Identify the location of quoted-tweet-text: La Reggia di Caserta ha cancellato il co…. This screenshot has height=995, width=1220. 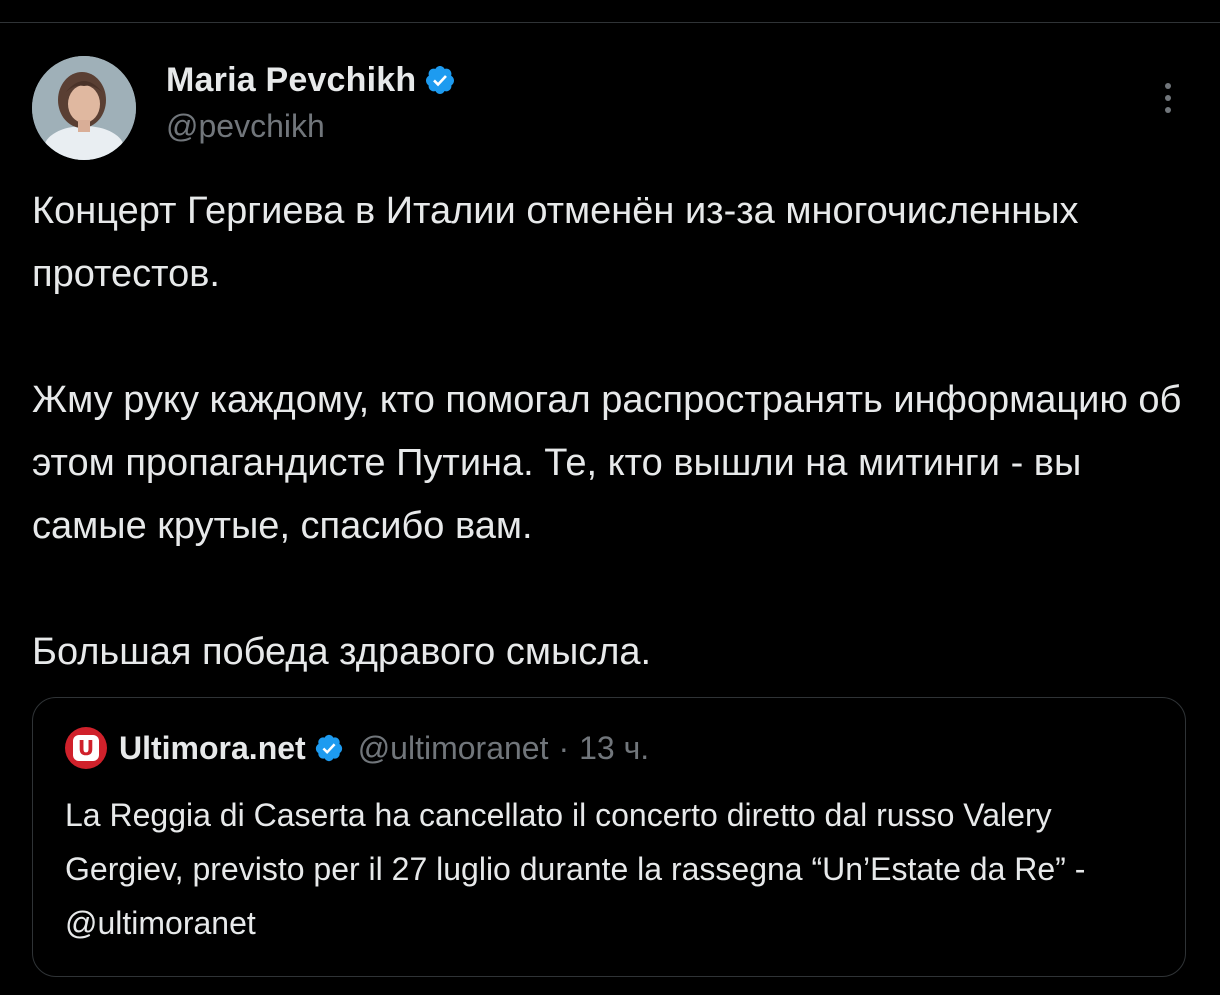
(575, 869).